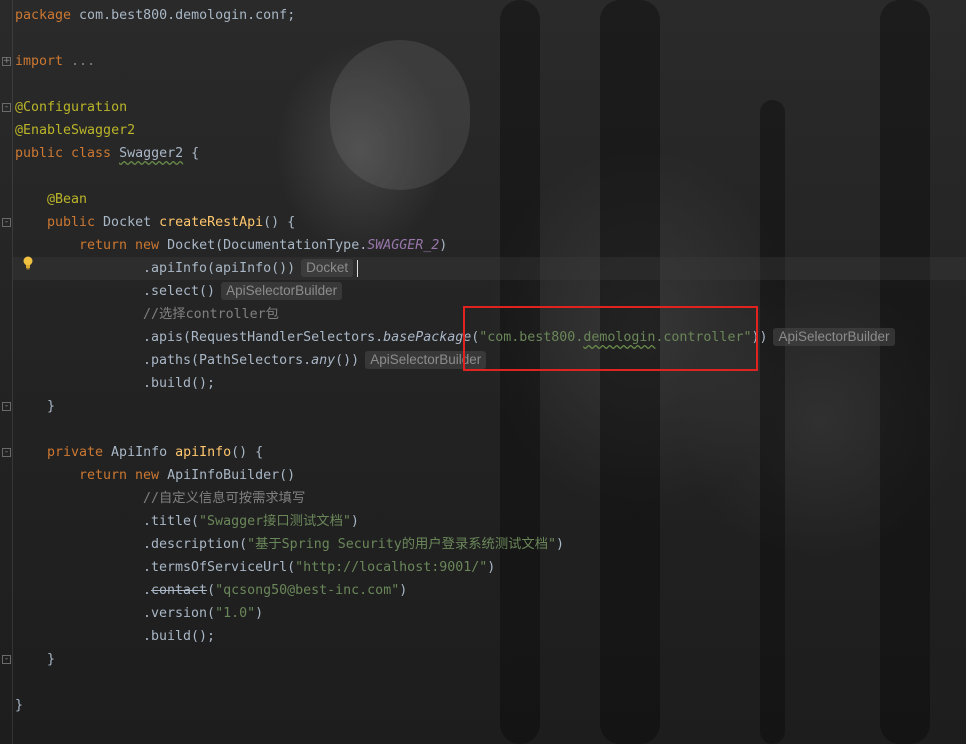 The image size is (966, 744). I want to click on return-type: ApiInfo, so click(139, 452).